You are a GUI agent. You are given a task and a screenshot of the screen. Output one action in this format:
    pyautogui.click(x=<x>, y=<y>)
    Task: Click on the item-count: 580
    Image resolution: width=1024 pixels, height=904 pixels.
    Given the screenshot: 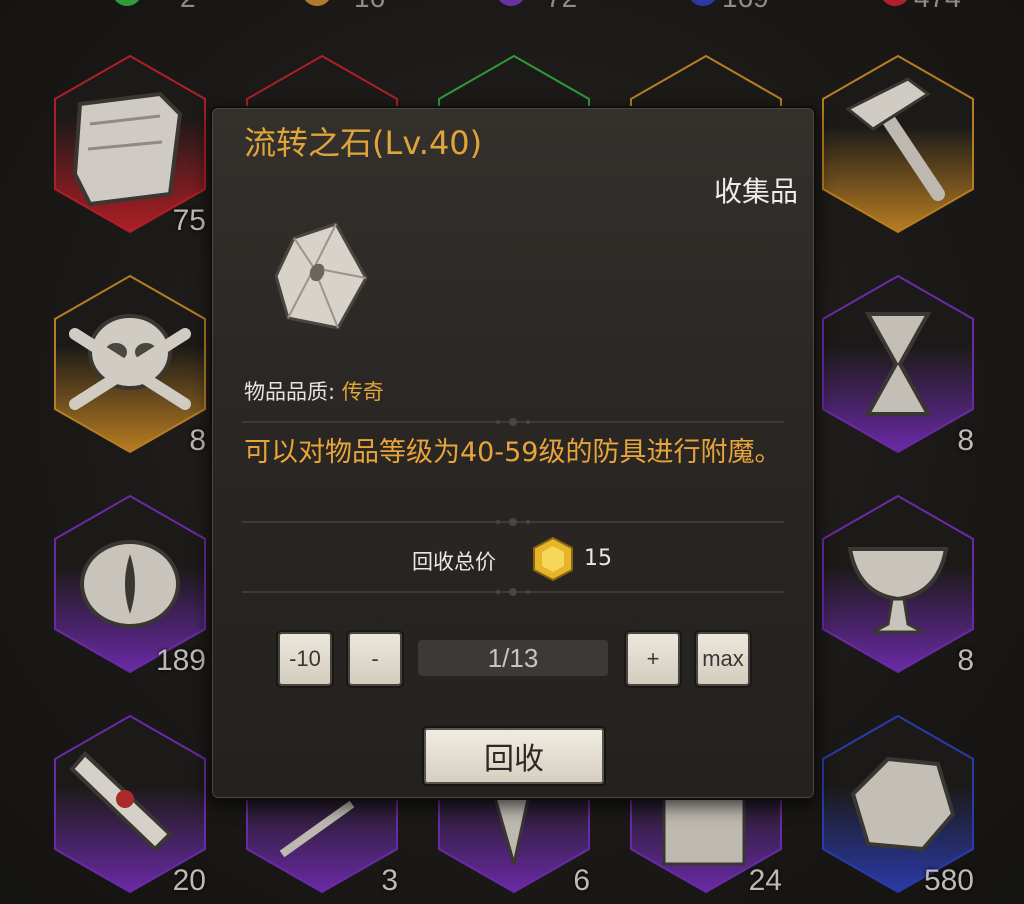 What is the action you would take?
    pyautogui.click(x=948, y=880)
    